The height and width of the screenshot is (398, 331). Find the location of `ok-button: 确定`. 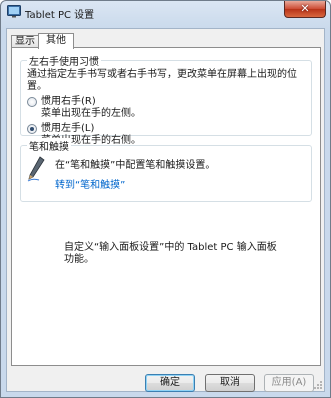

ok-button: 确定 is located at coordinates (170, 383).